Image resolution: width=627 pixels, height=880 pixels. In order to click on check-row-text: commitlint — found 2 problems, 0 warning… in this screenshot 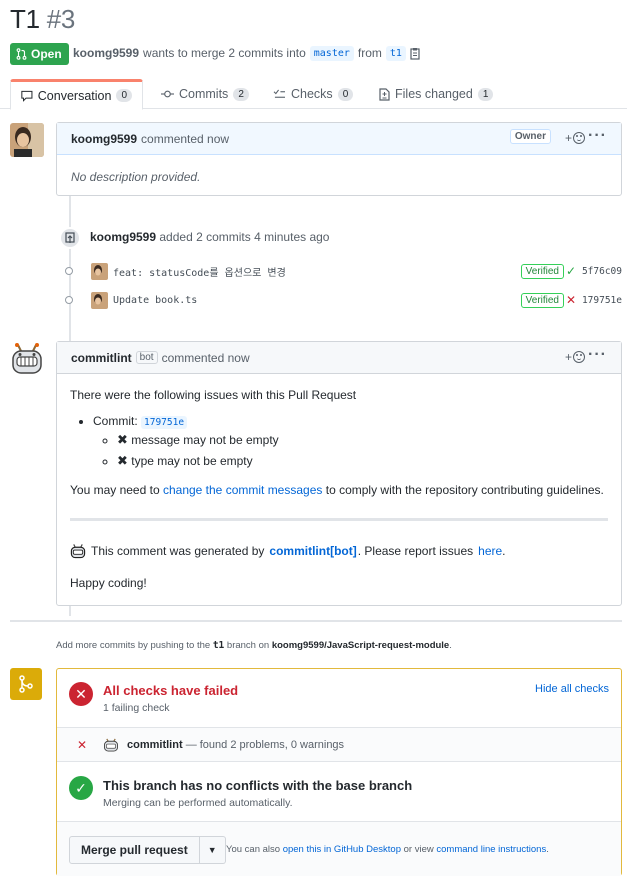, I will do `click(235, 745)`.